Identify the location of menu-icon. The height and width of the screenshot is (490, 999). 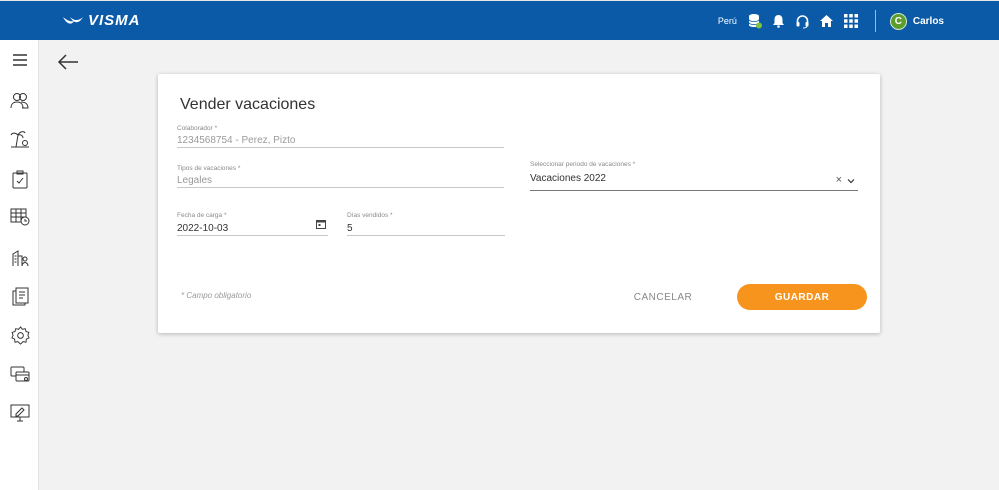
(20, 60).